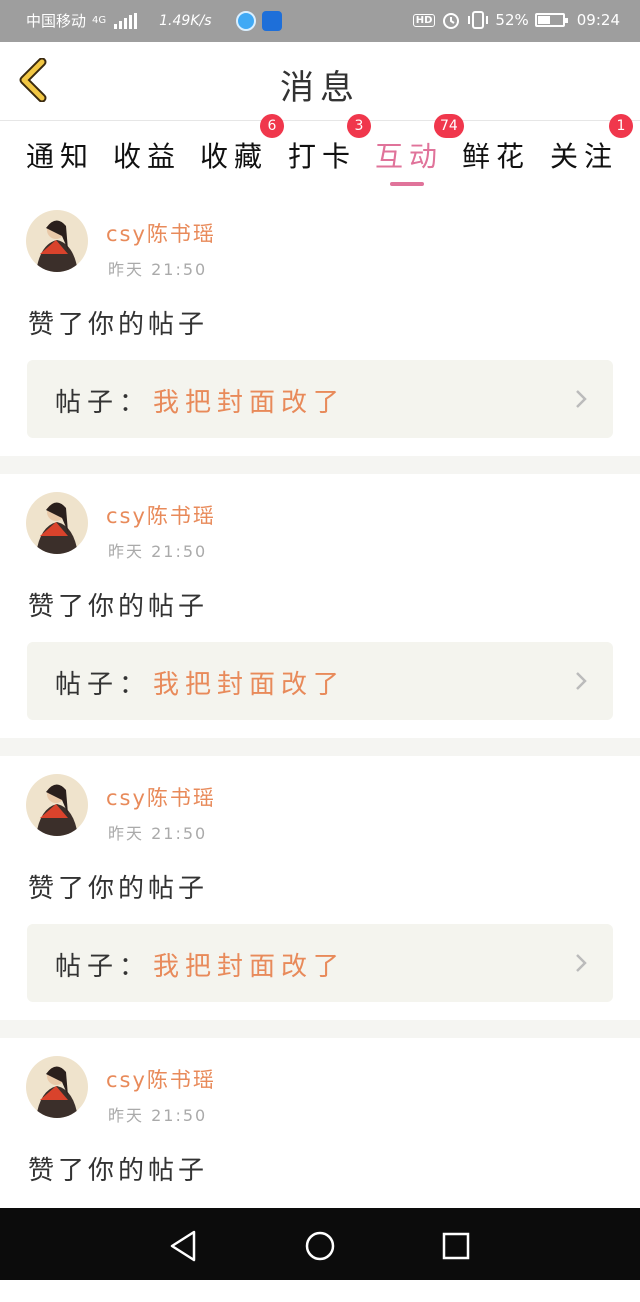  What do you see at coordinates (512, 20) in the screenshot?
I see `battery-percent: 52%` at bounding box center [512, 20].